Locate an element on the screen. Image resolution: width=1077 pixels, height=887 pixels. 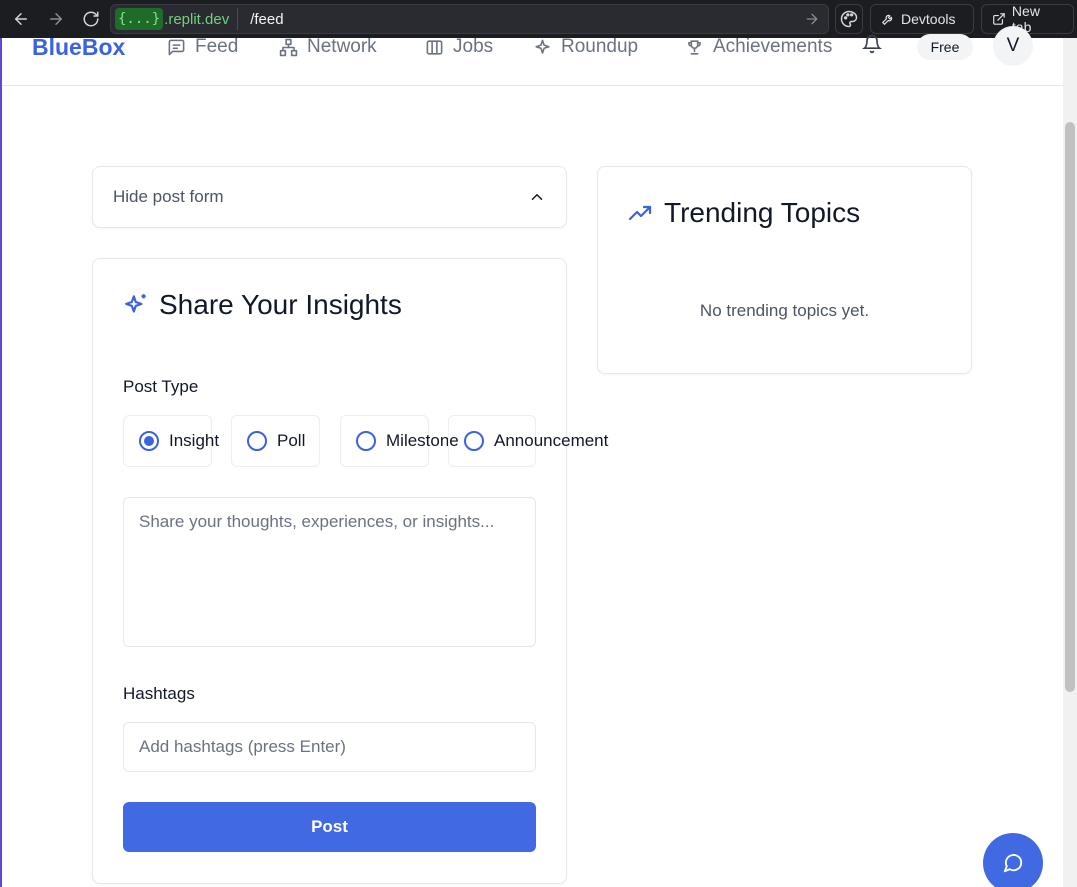
page-border is located at coordinates (1, 462).